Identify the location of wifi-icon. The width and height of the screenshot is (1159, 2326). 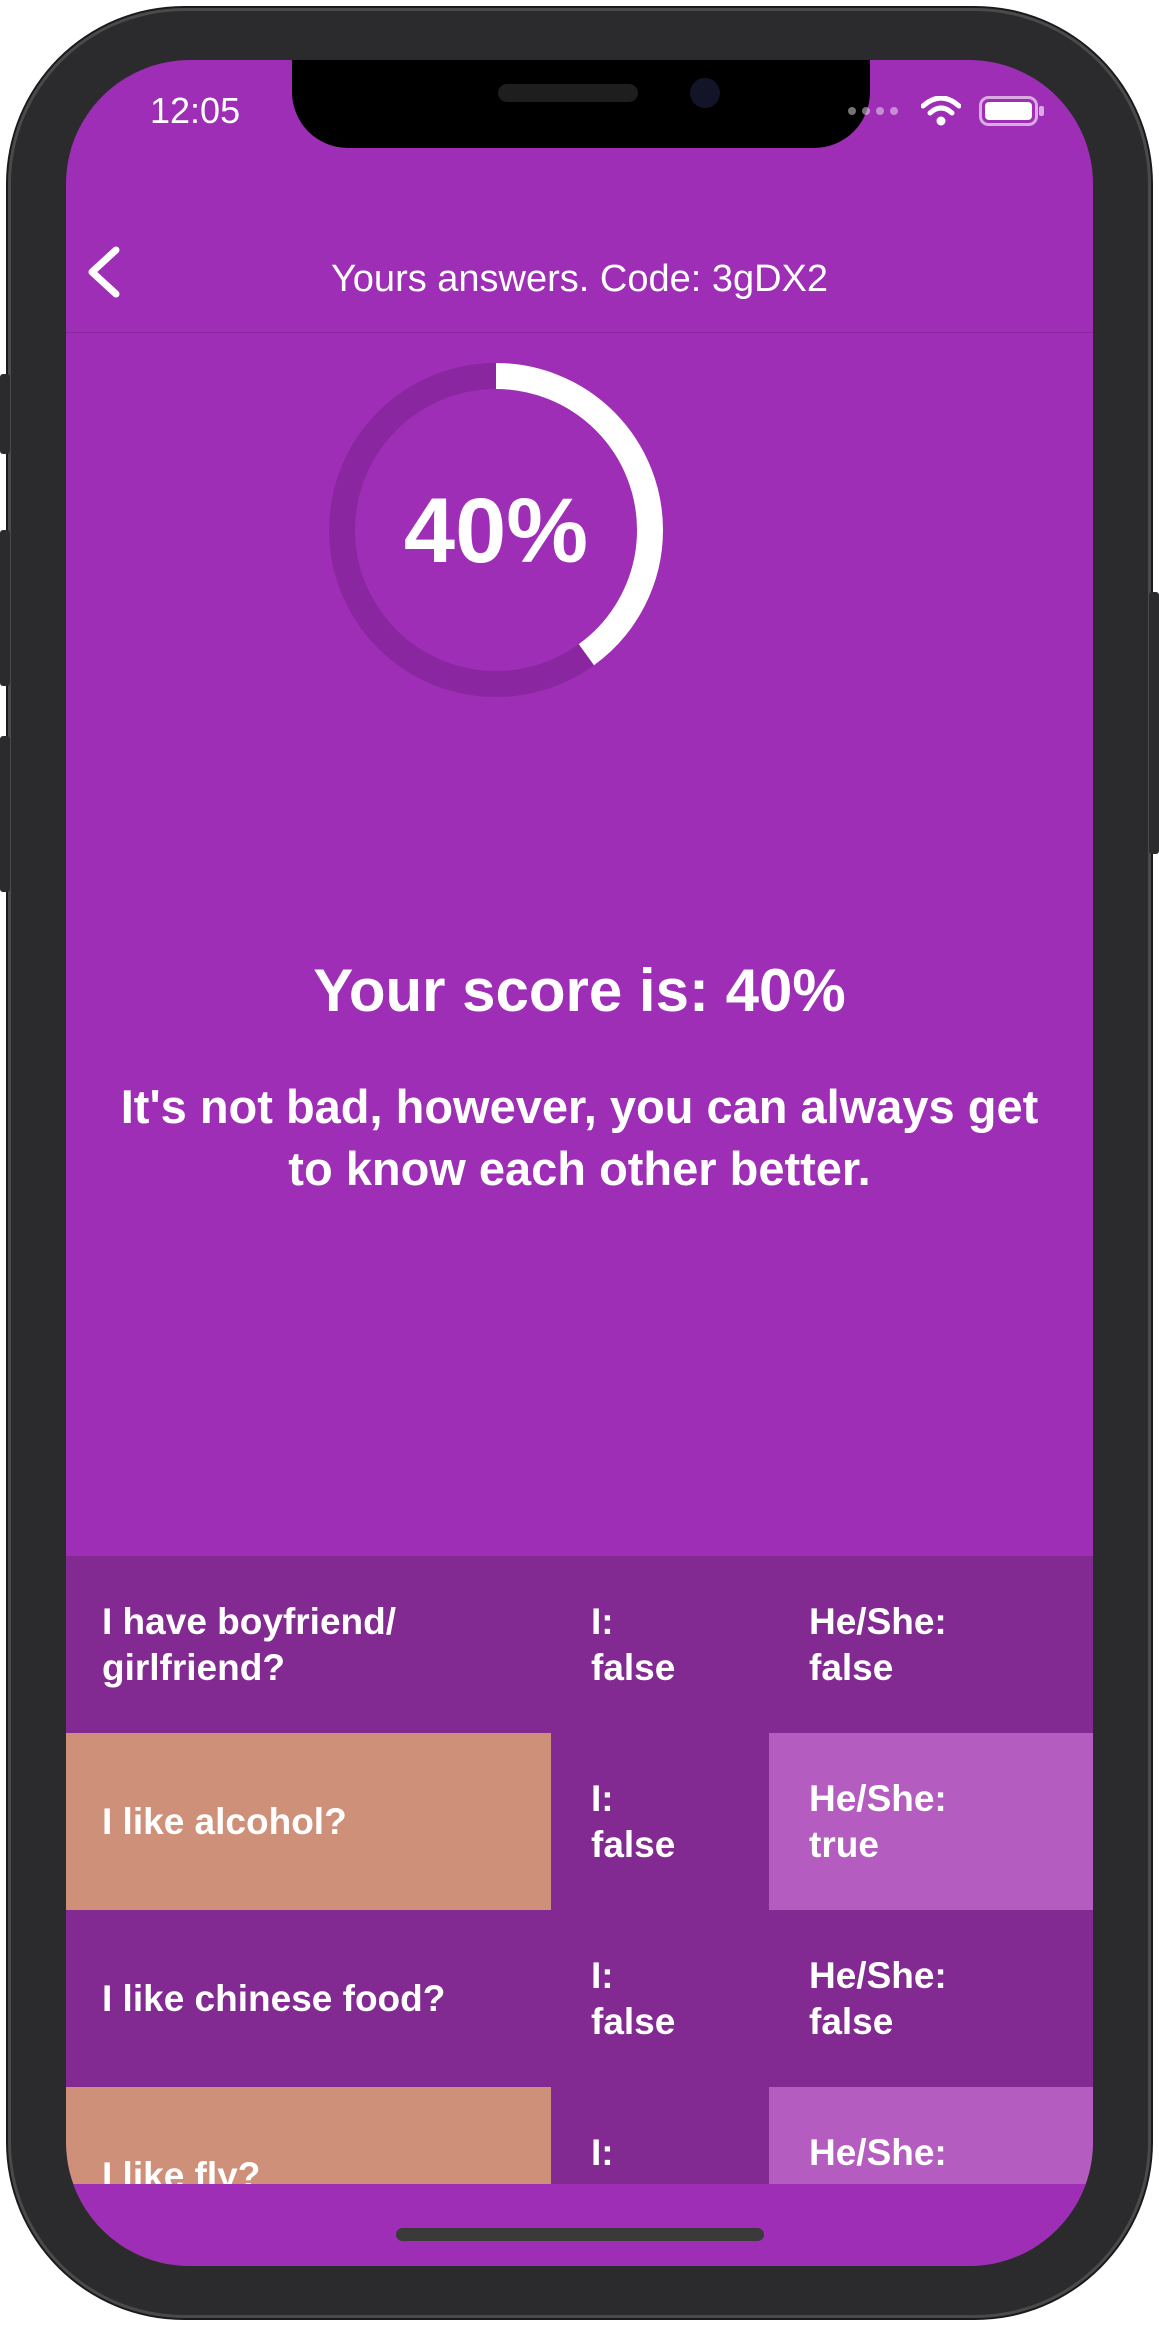
(941, 111).